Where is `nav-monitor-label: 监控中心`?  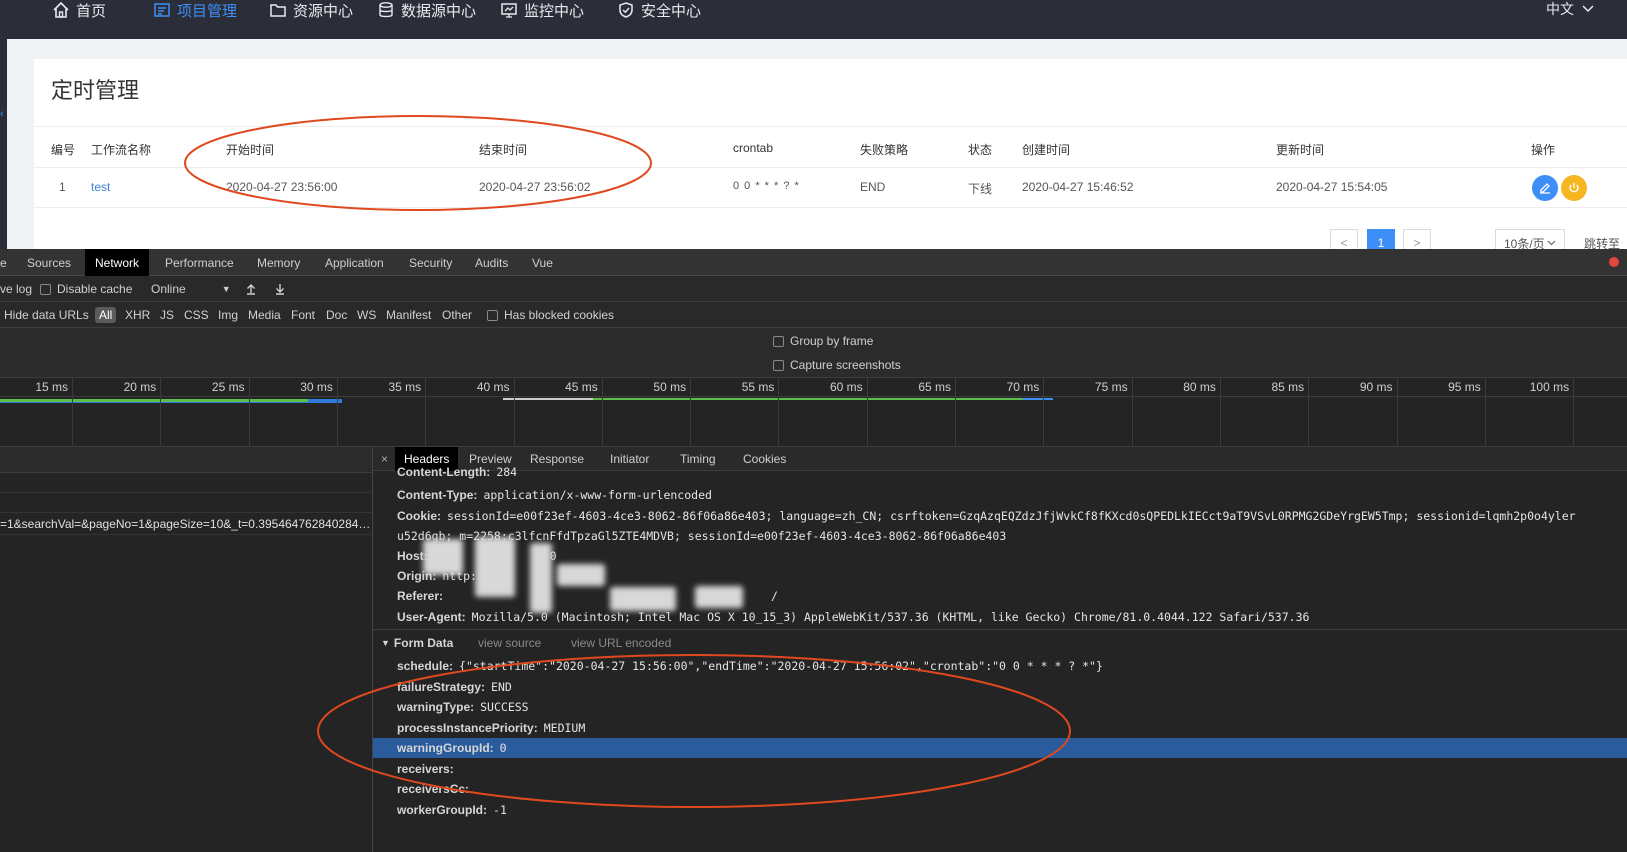 nav-monitor-label: 监控中心 is located at coordinates (554, 11).